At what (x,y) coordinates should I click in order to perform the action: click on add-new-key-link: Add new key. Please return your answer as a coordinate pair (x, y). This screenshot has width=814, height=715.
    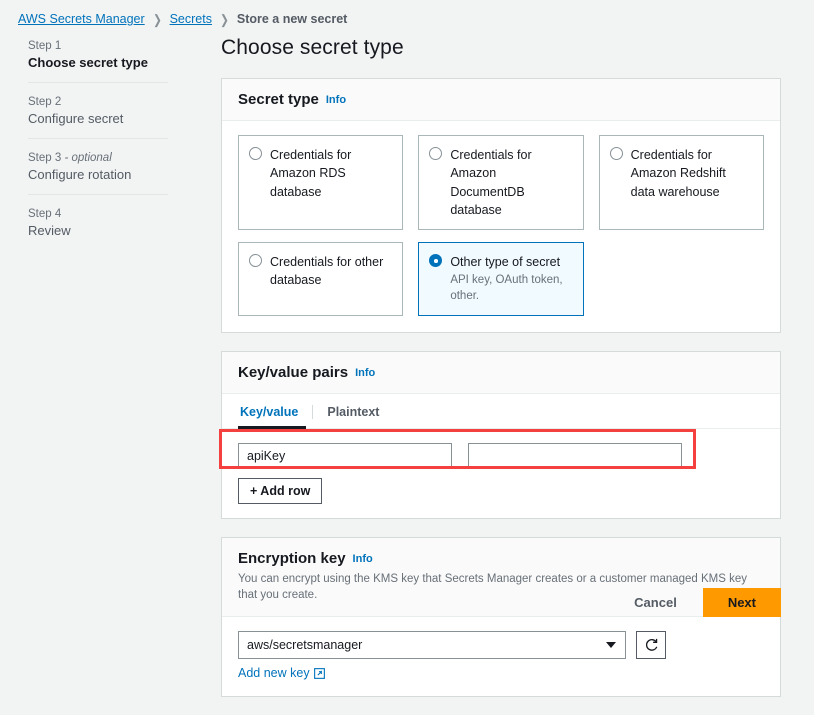
    Looking at the image, I should click on (281, 673).